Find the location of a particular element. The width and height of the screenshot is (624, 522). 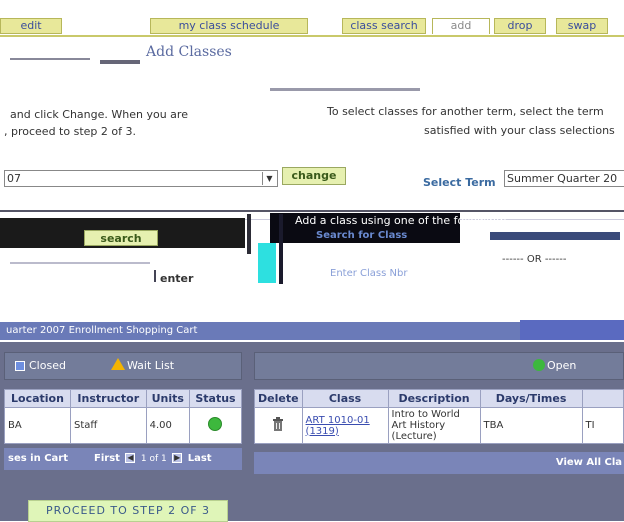

table-row: BA Staff 4.00 is located at coordinates (123, 425).